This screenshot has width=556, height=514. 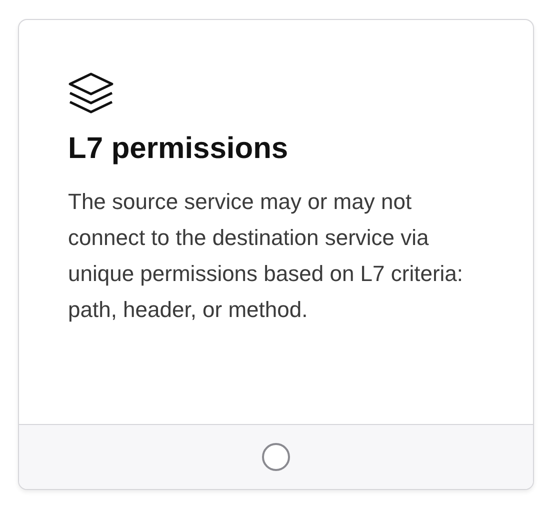 I want to click on radio-button, so click(x=276, y=457).